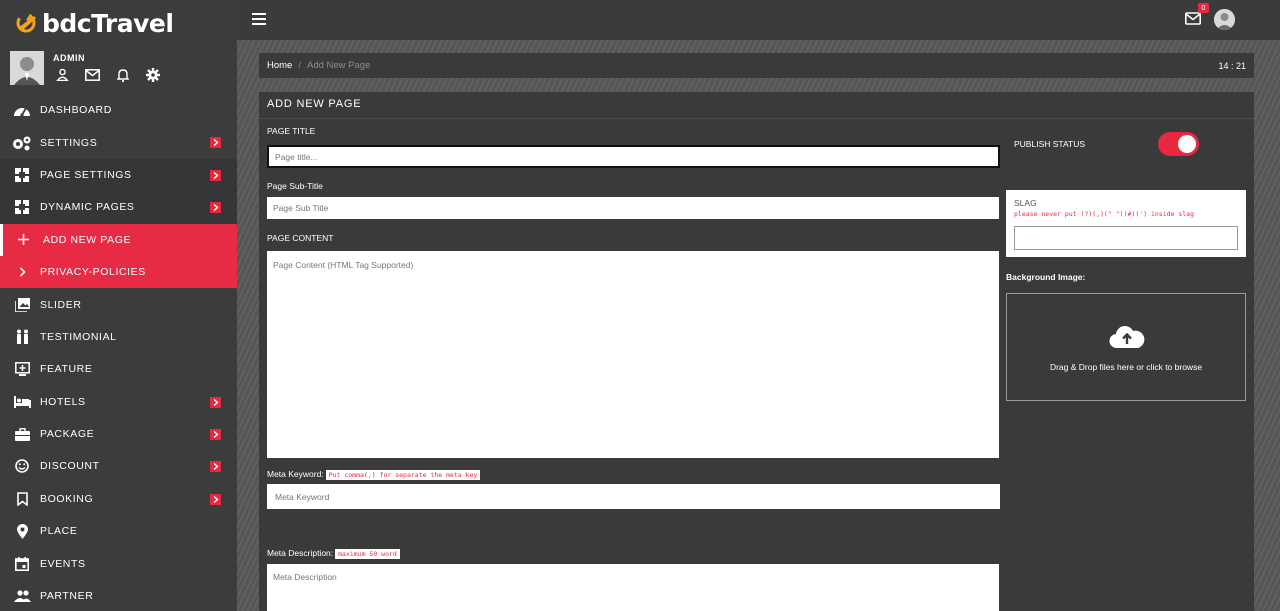 This screenshot has width=1280, height=611. Describe the element at coordinates (1126, 238) in the screenshot. I see `slag-input` at that location.